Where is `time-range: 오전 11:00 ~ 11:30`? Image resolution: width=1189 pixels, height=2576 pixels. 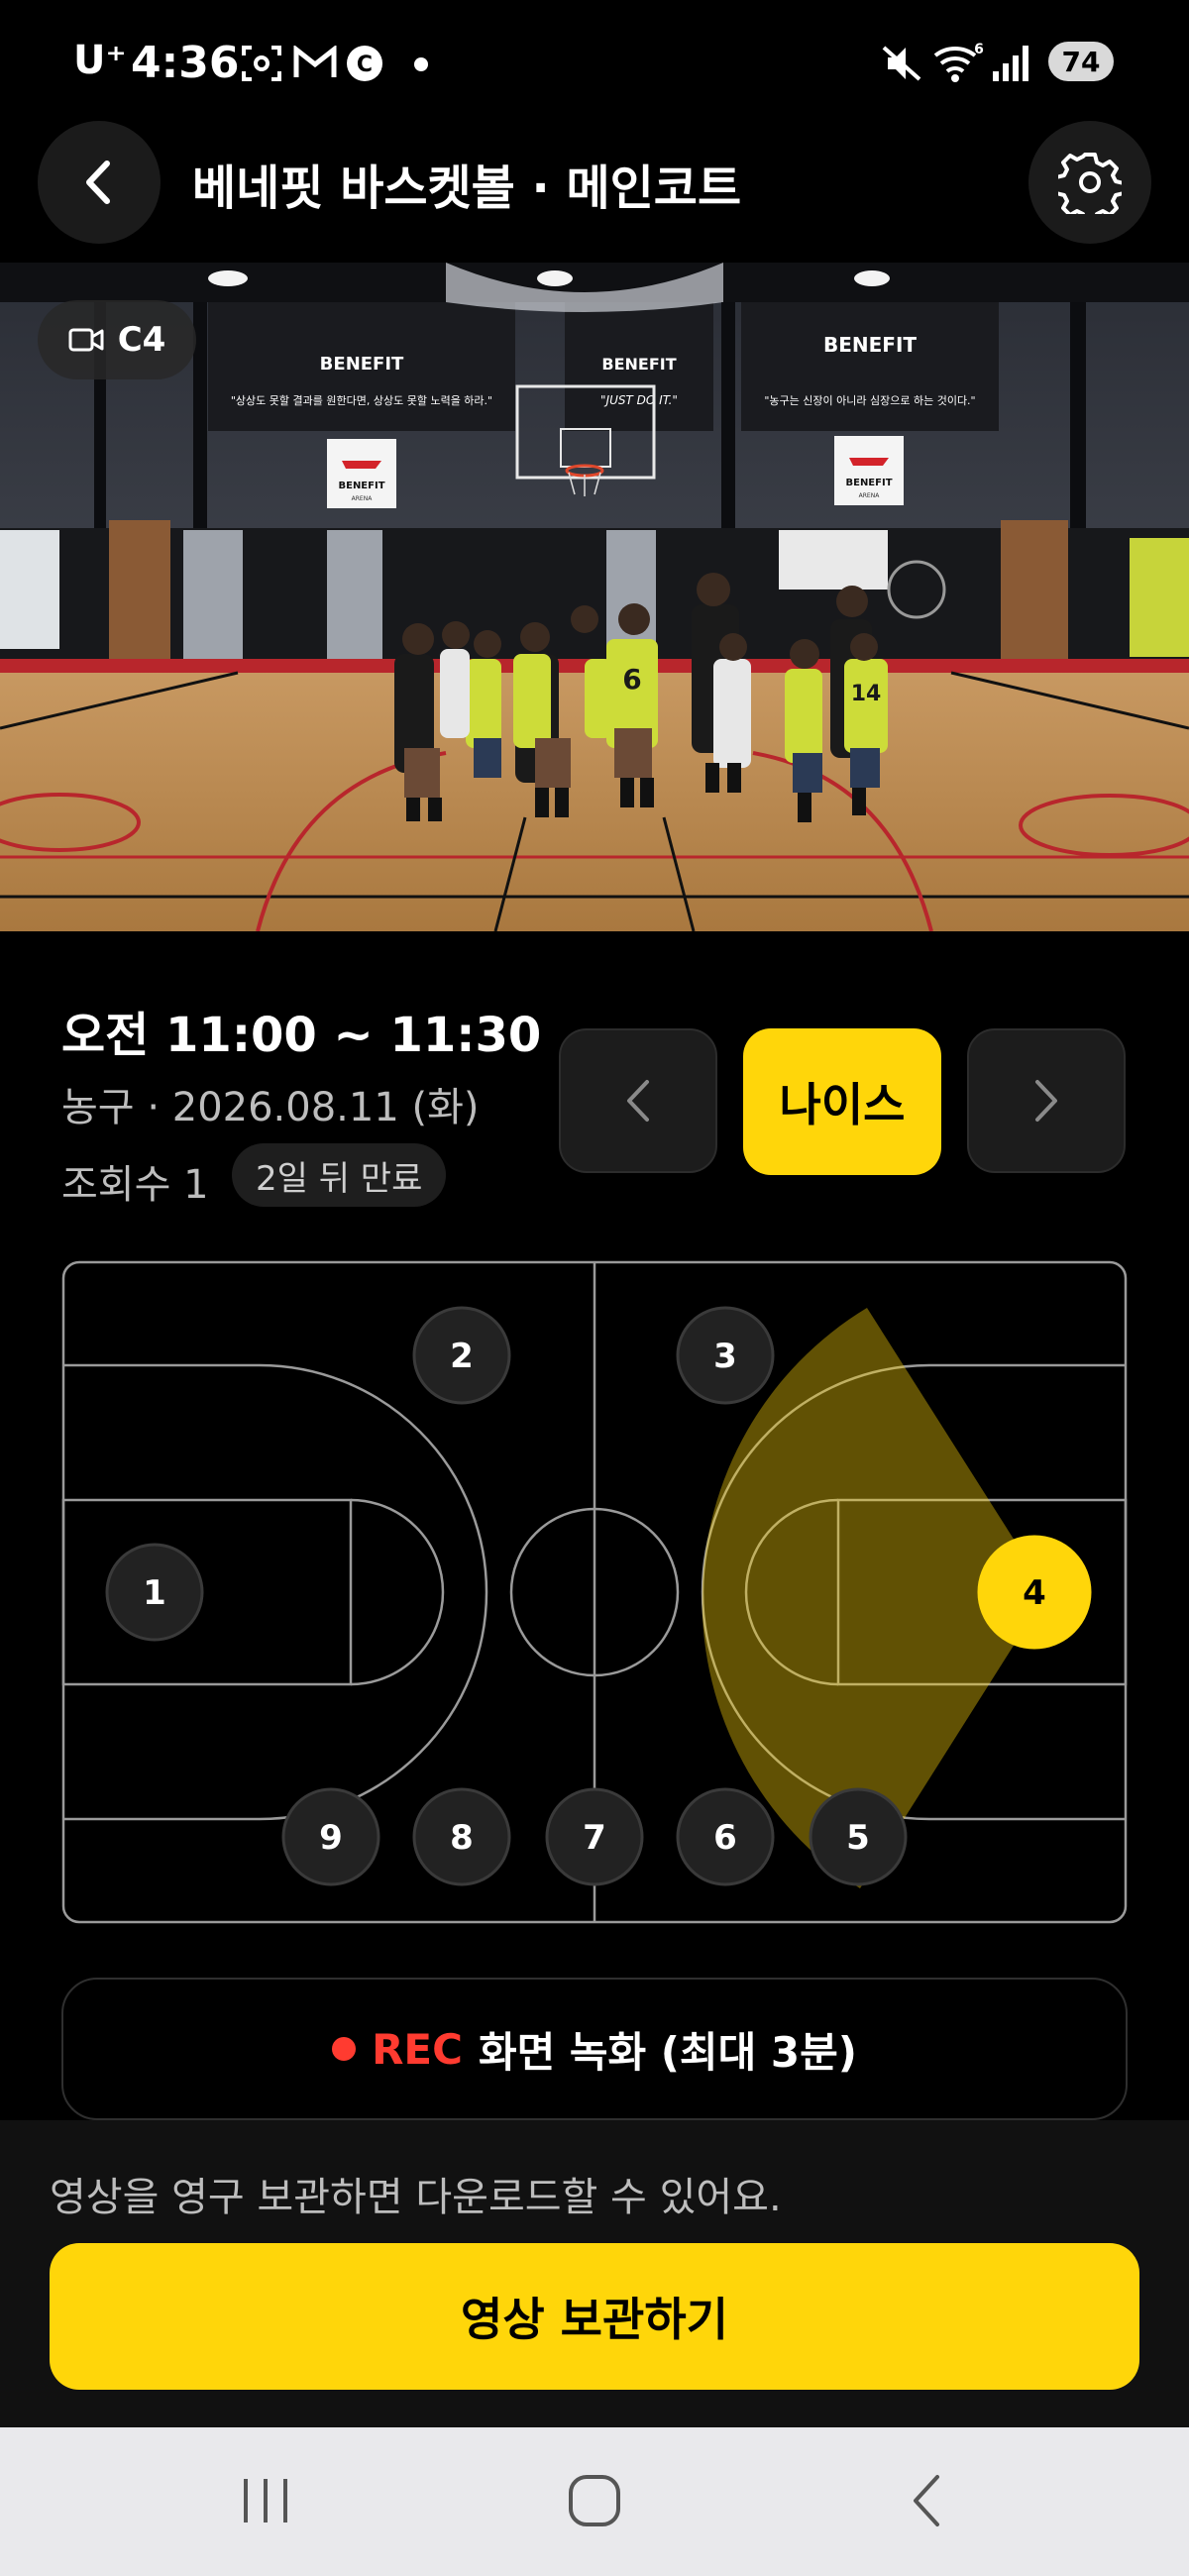 time-range: 오전 11:00 ~ 11:30 is located at coordinates (302, 1035).